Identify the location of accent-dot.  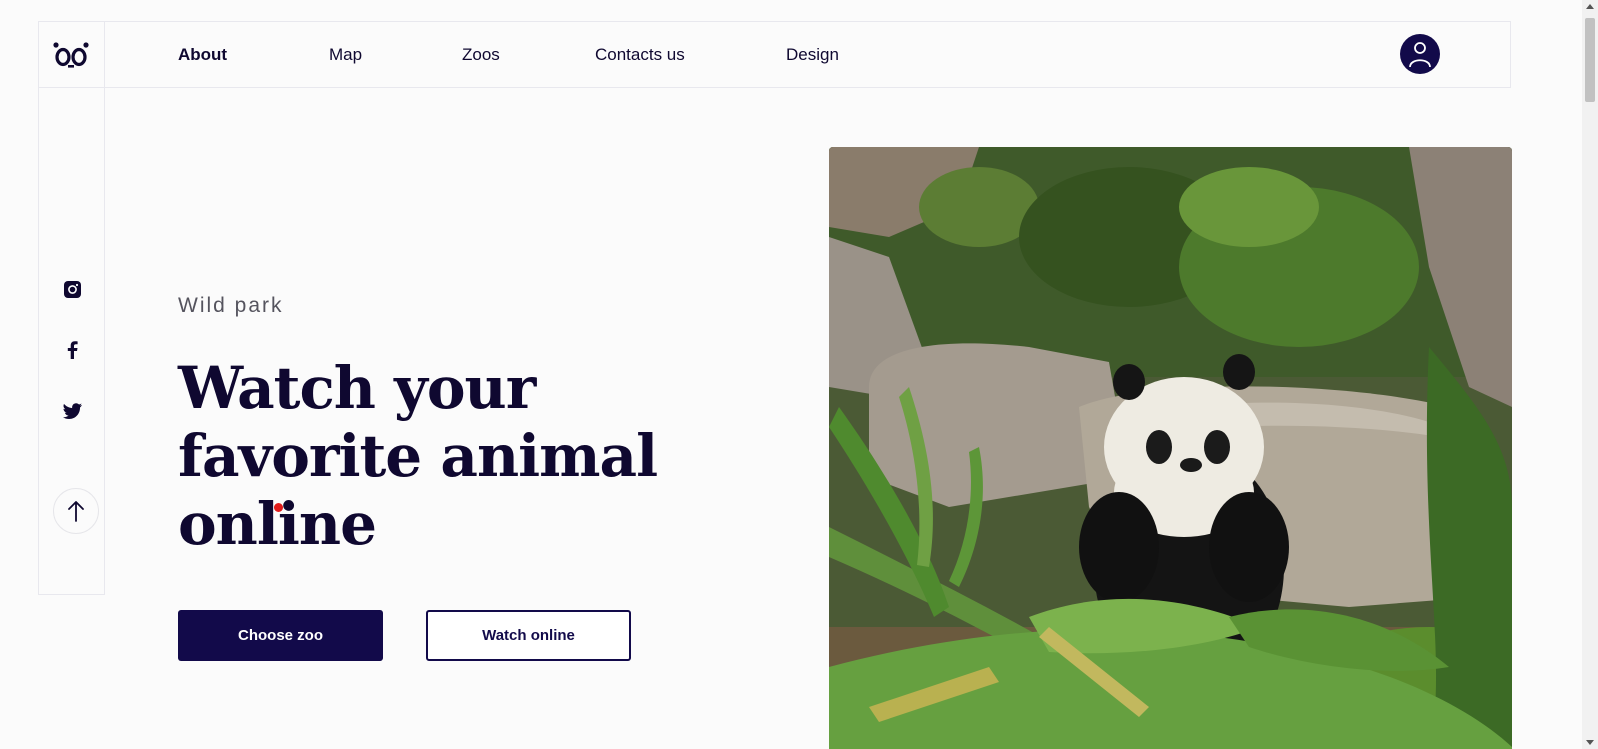
(278, 507).